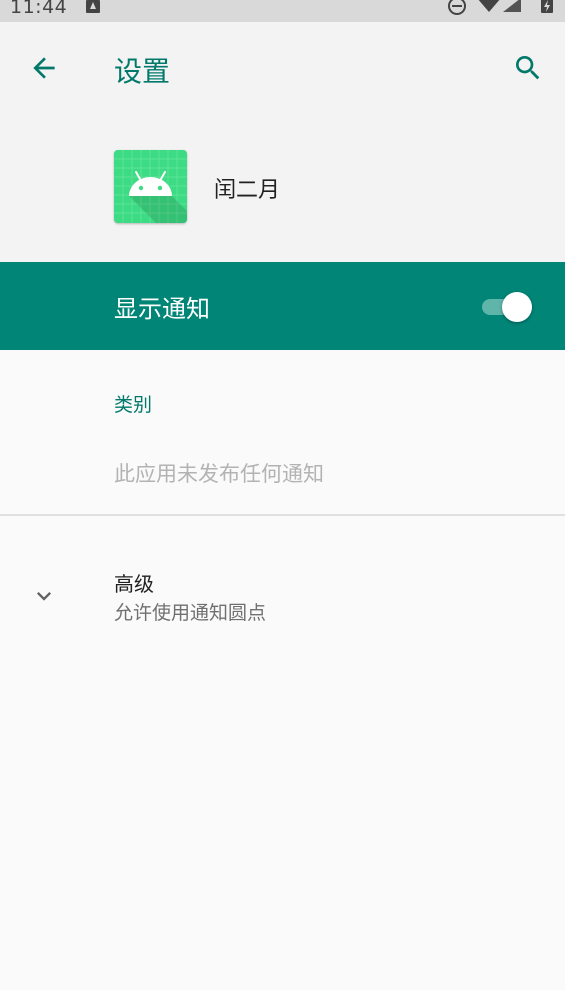  Describe the element at coordinates (247, 190) in the screenshot. I see `app-name: 闰二月` at that location.